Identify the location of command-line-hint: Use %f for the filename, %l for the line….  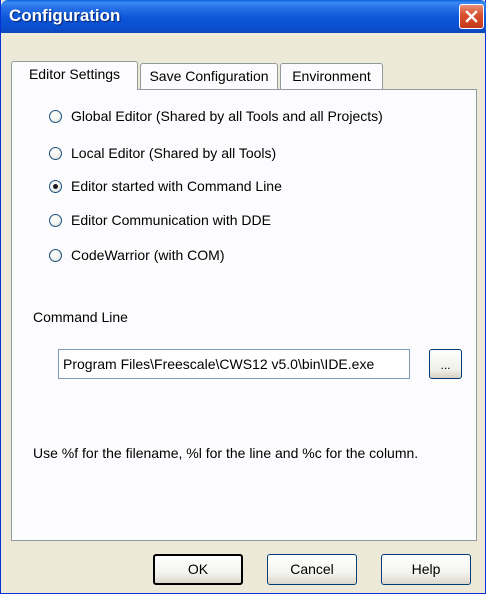
(226, 453).